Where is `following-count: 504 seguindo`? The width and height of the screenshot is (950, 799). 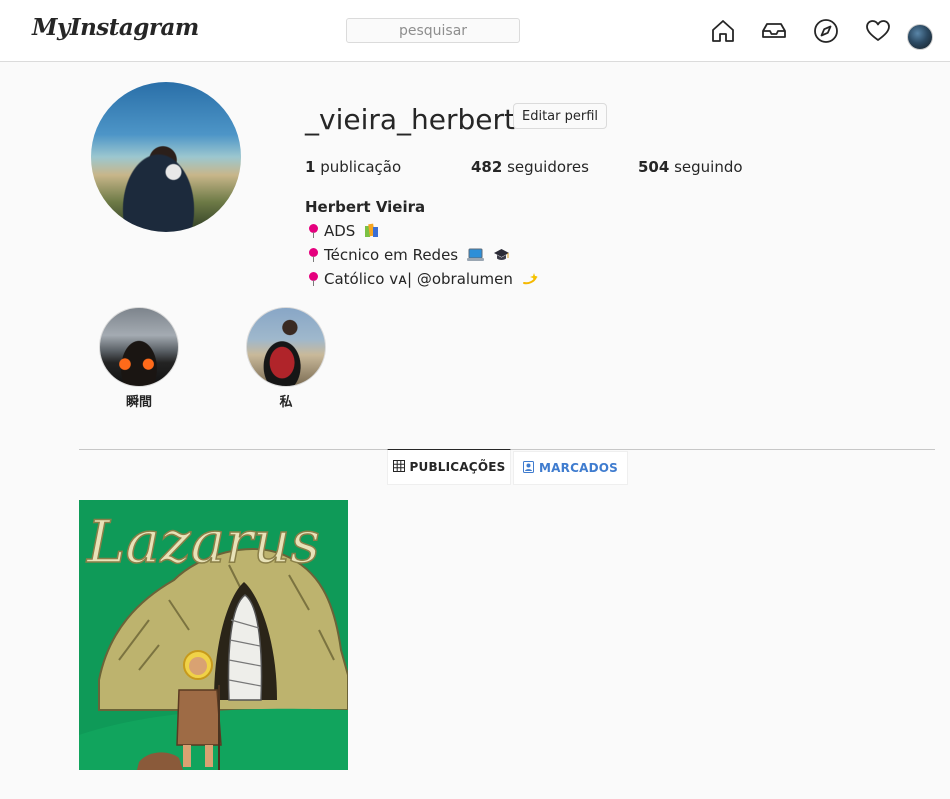
following-count: 504 seguindo is located at coordinates (690, 167).